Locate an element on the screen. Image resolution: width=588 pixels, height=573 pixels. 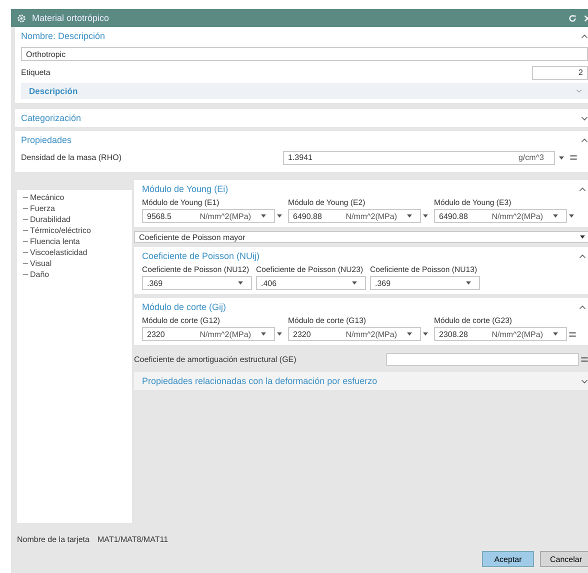
section-title: Nombre: Descripción is located at coordinates (63, 36).